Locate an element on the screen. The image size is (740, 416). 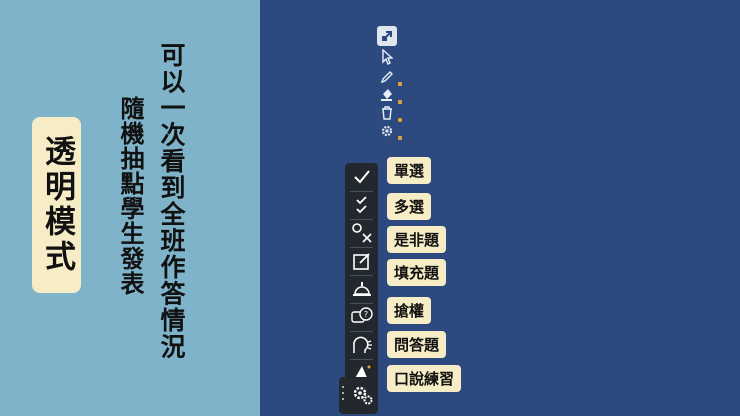
pointer-icon is located at coordinates (387, 57).